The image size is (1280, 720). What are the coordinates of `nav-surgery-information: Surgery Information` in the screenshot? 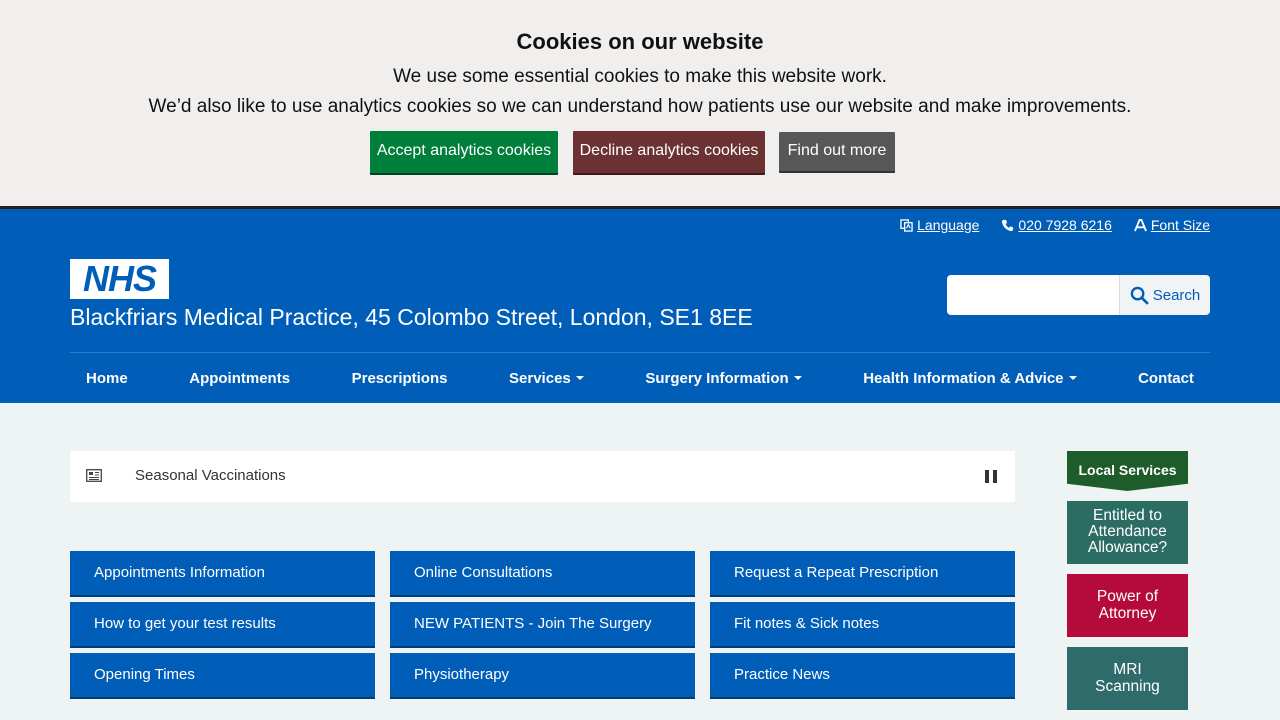 It's located at (723, 378).